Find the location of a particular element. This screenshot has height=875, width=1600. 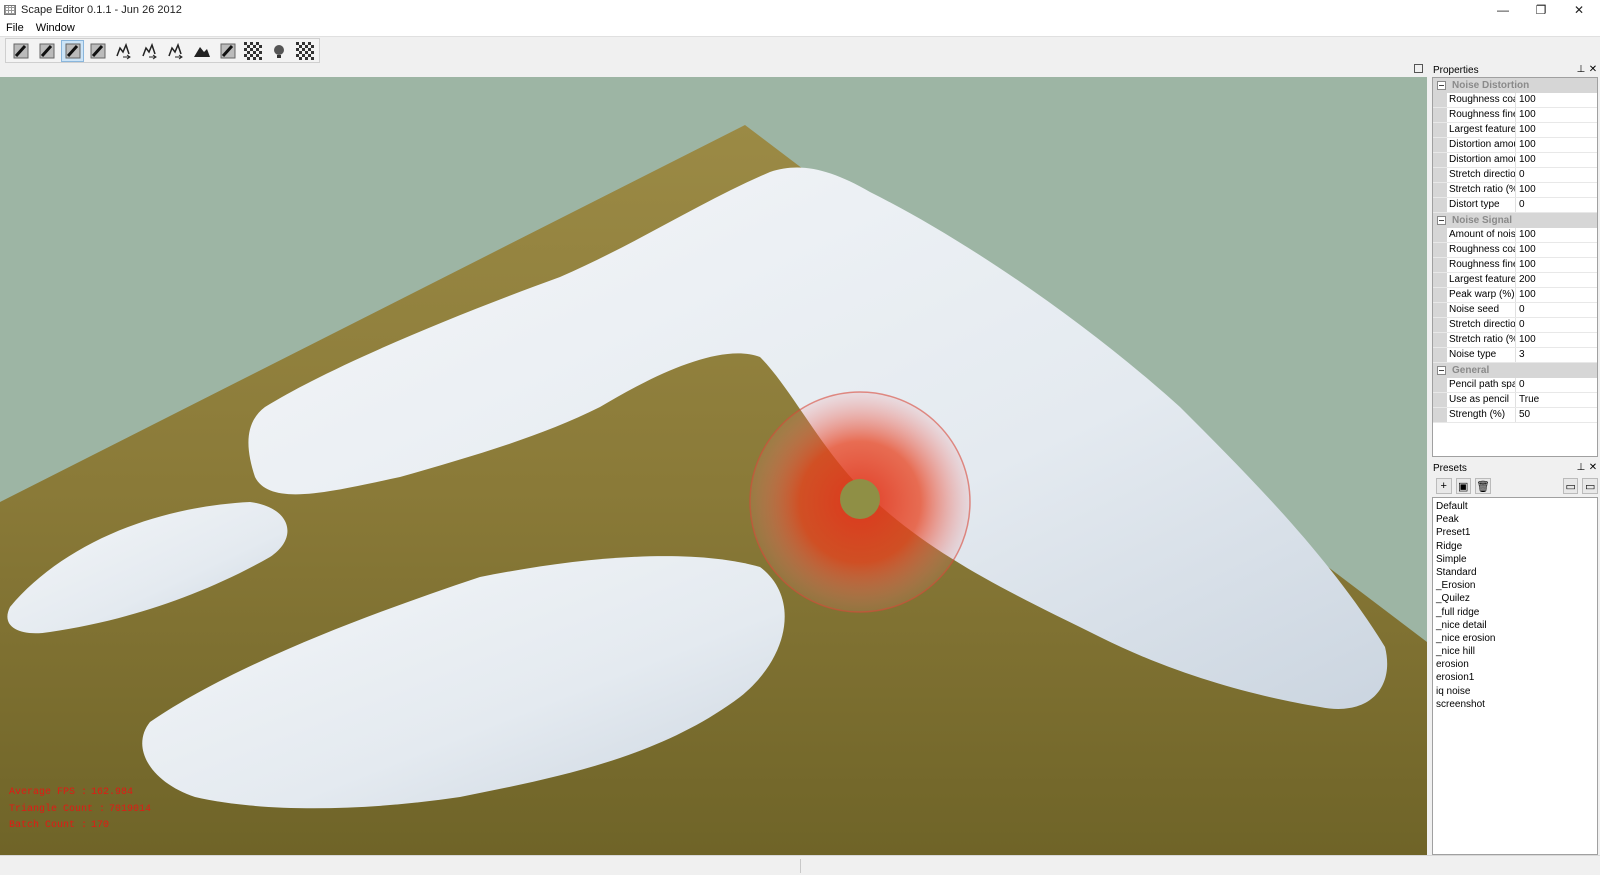

preset-item: Preset1 is located at coordinates (1515, 532).